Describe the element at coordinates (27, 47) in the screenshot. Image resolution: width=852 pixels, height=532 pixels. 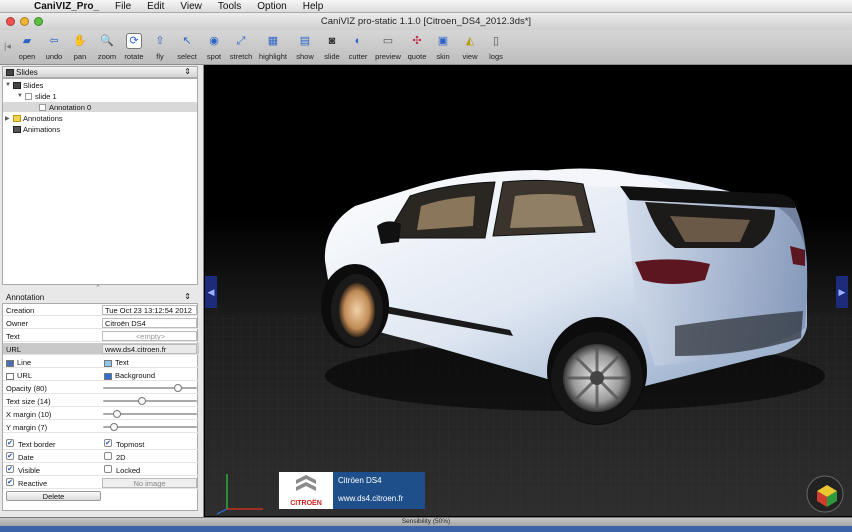
I see `open-button: ▰ open` at that location.